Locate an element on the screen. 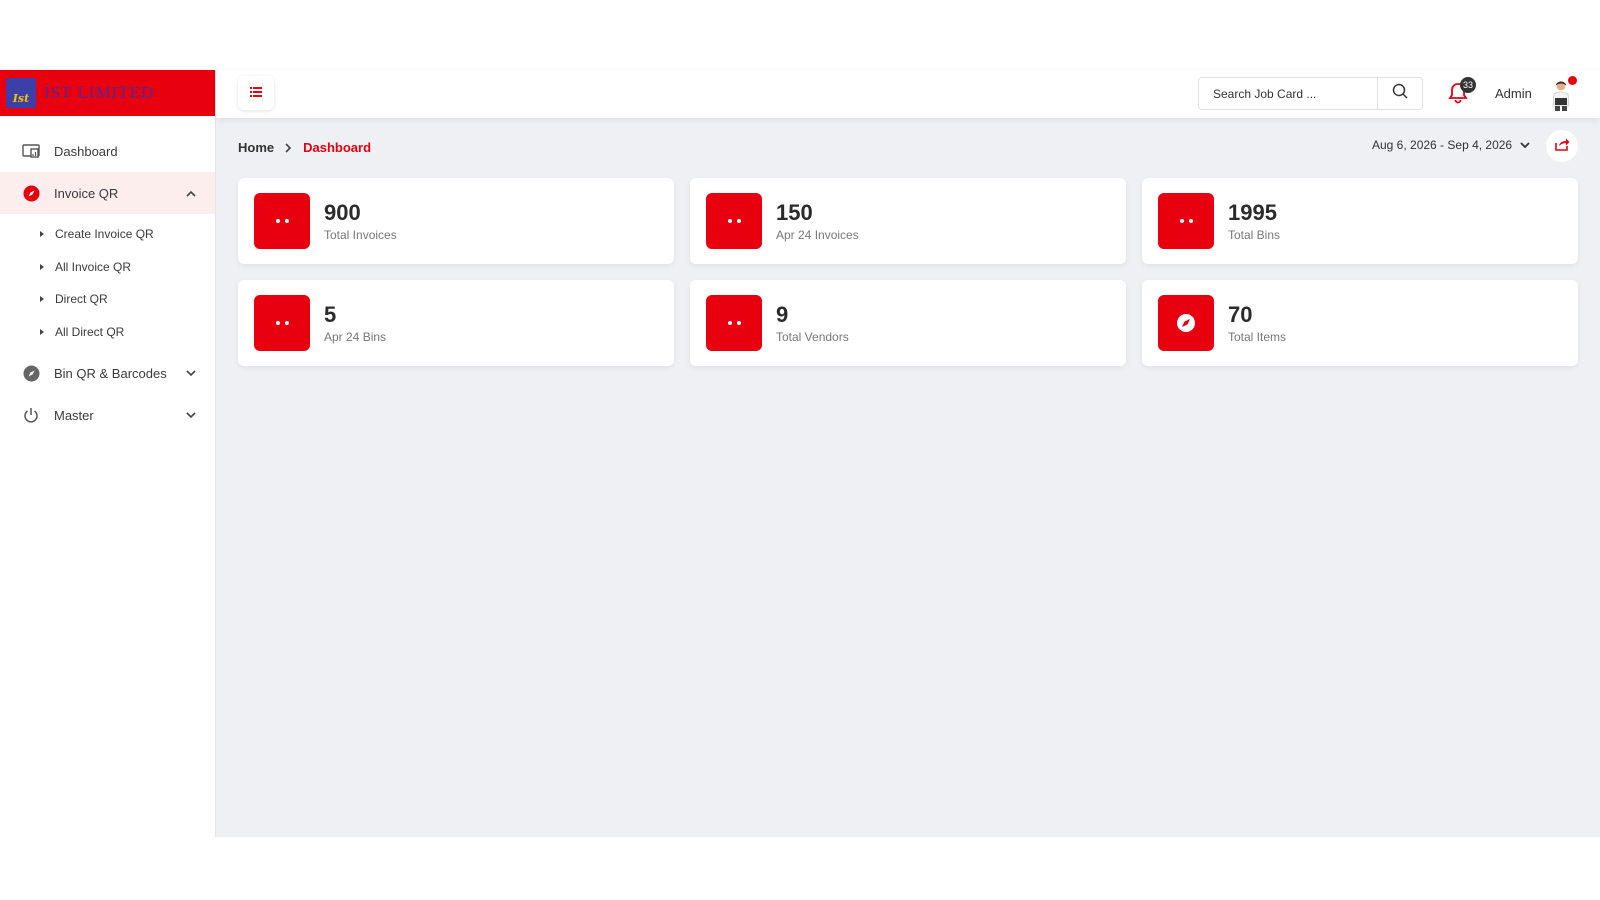  stat-label: Total Vendors is located at coordinates (812, 337).